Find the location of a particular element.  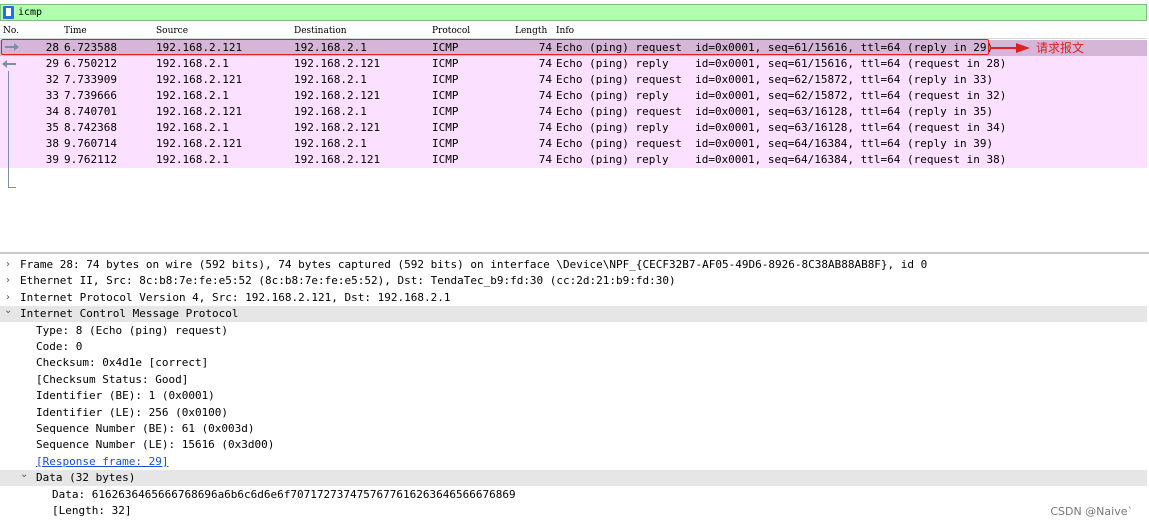

tree-item-label: Sequence Number (BE): 61 (0x003d) is located at coordinates (145, 428).